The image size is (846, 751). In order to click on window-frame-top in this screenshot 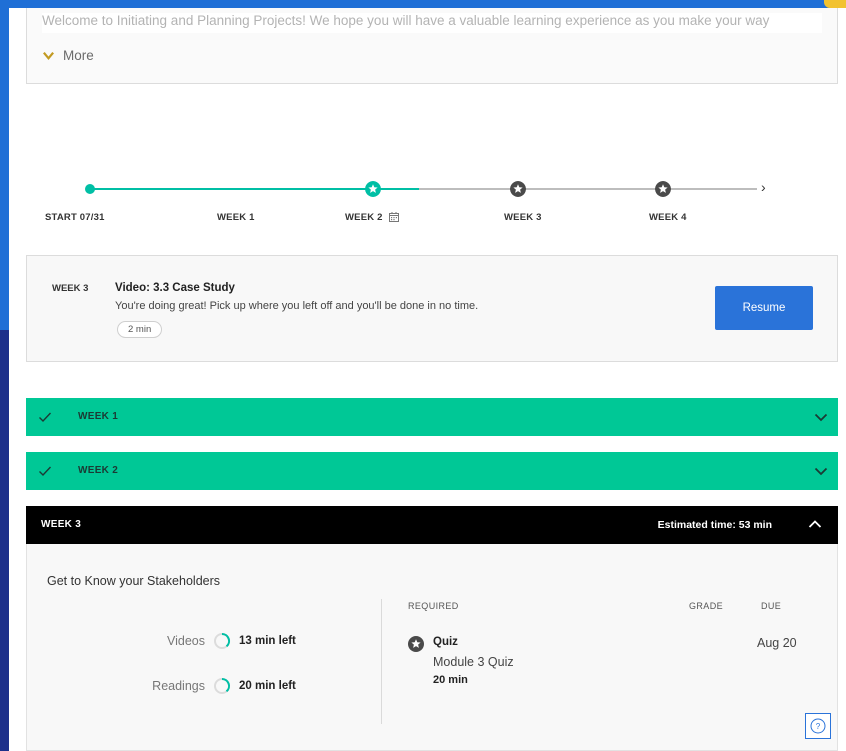, I will do `click(423, 4)`.